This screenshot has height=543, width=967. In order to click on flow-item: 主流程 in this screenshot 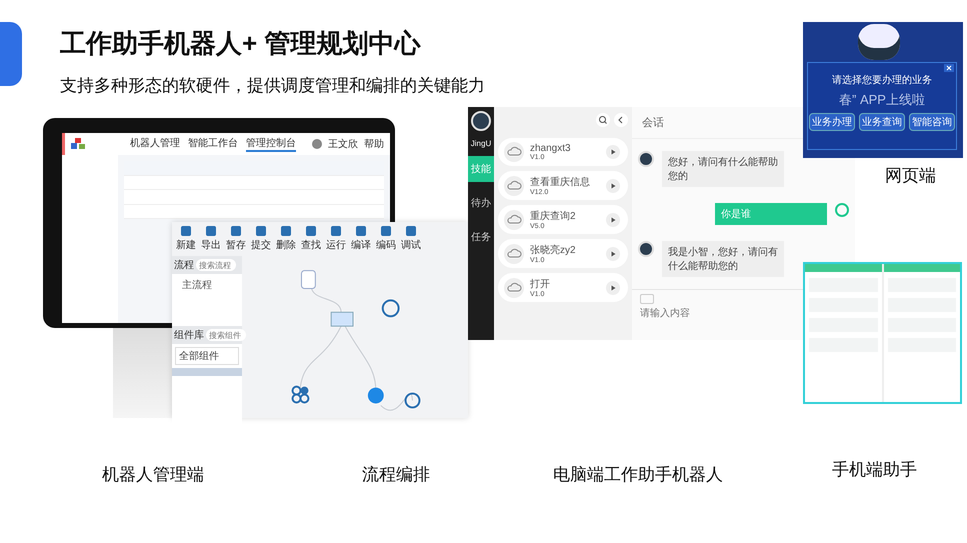, I will do `click(207, 285)`.